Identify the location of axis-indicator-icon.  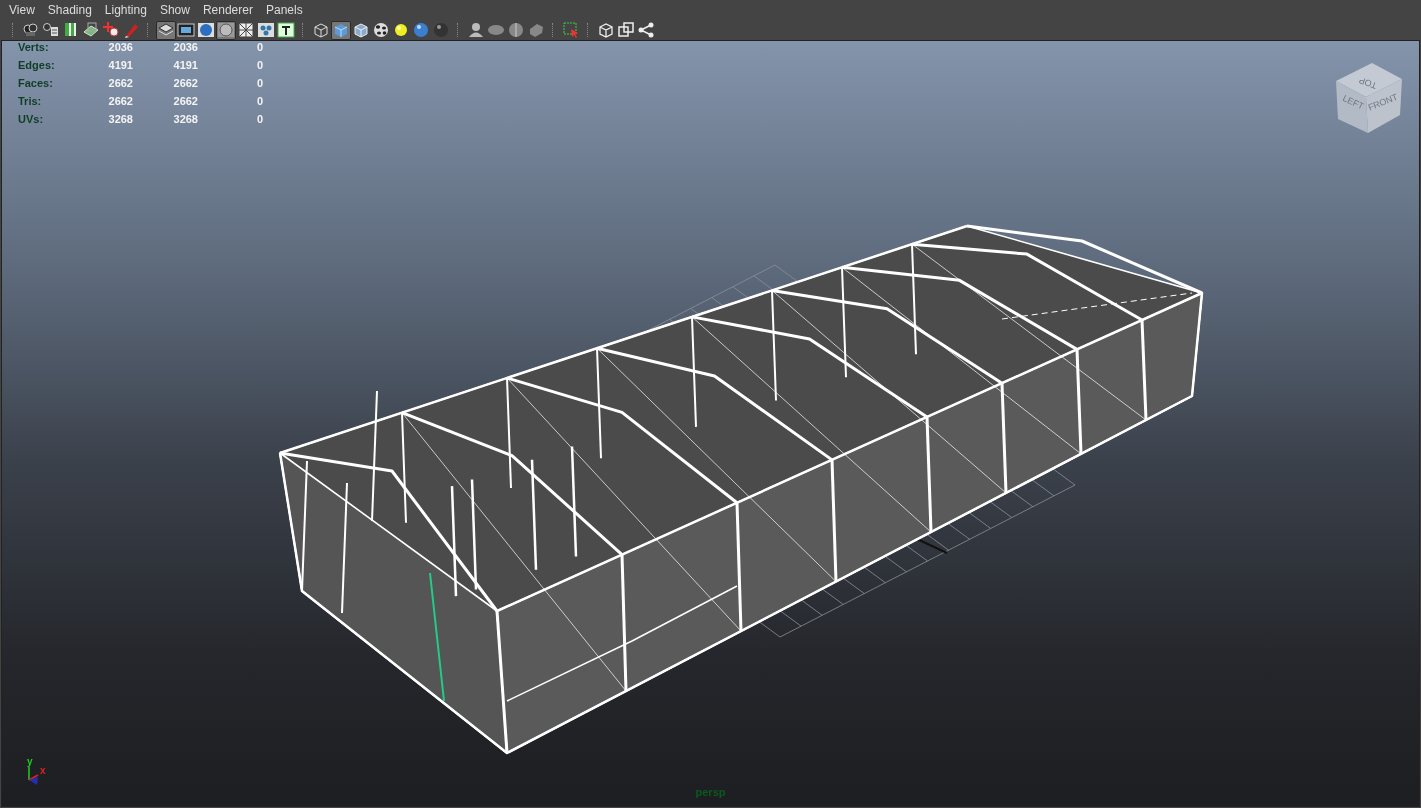
(33, 775).